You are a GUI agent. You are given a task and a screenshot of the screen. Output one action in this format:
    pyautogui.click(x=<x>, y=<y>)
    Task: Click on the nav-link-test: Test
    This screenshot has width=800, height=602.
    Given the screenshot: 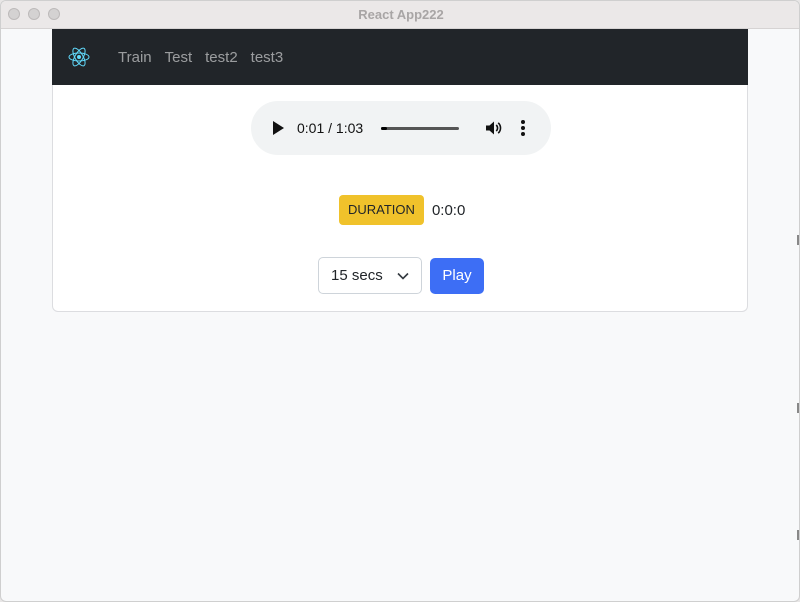 What is the action you would take?
    pyautogui.click(x=179, y=57)
    